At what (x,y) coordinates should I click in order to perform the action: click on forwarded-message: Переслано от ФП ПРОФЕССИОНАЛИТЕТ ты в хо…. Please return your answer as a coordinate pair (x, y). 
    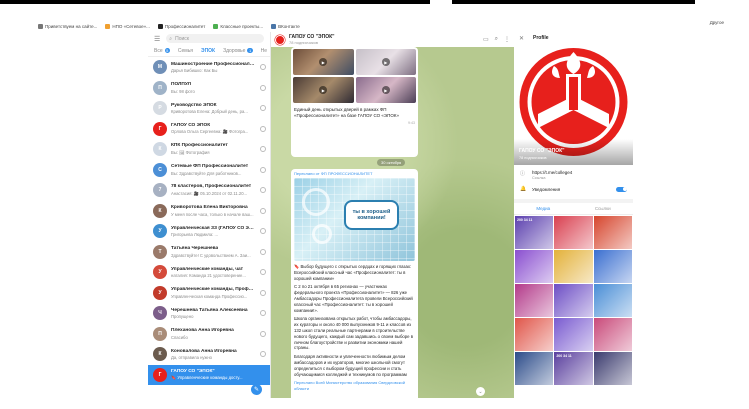
    Looking at the image, I should click on (354, 283).